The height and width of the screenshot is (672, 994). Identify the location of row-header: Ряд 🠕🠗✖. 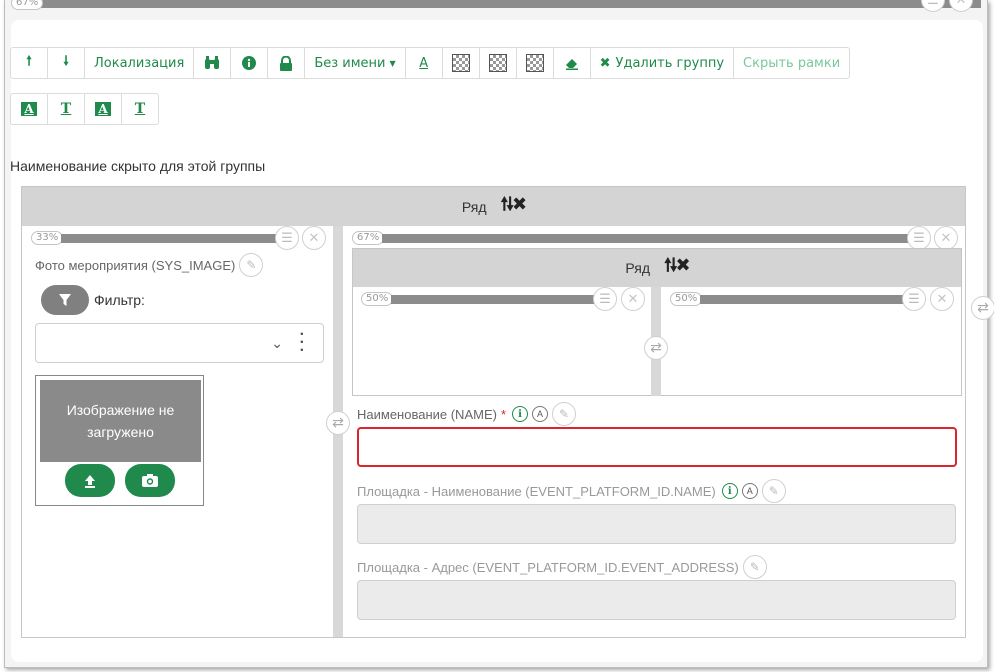
(493, 206).